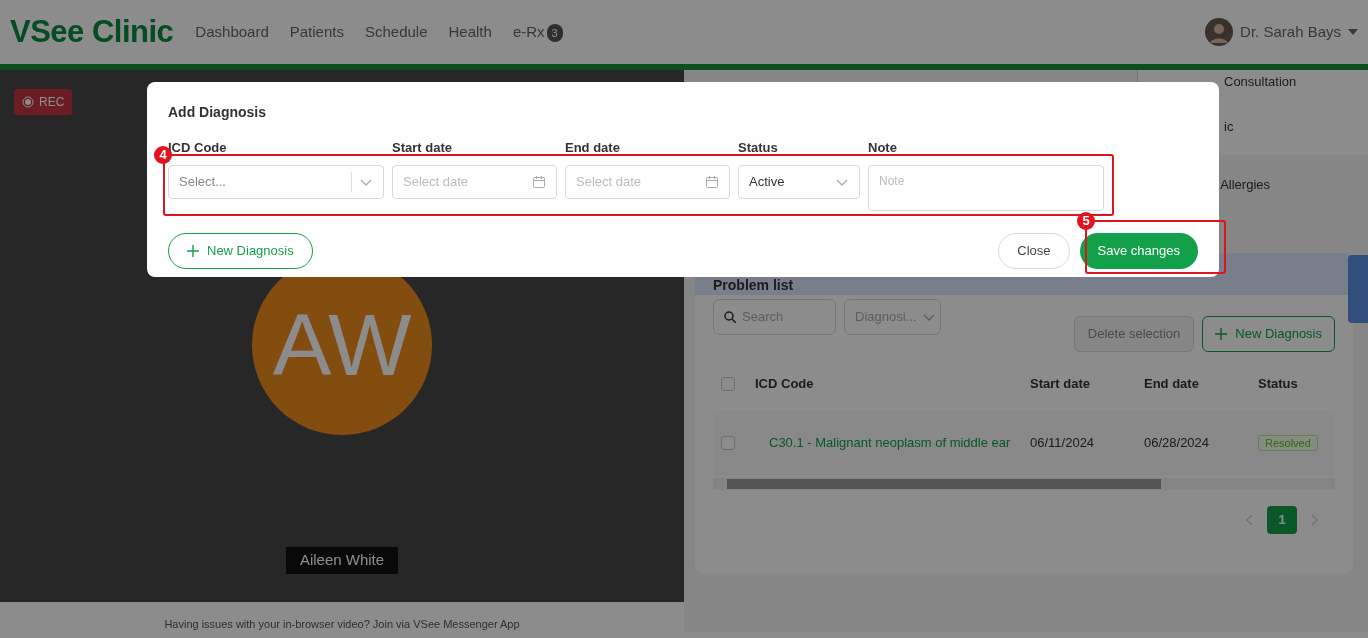  What do you see at coordinates (1024, 484) in the screenshot?
I see `horizontal-scrollbar` at bounding box center [1024, 484].